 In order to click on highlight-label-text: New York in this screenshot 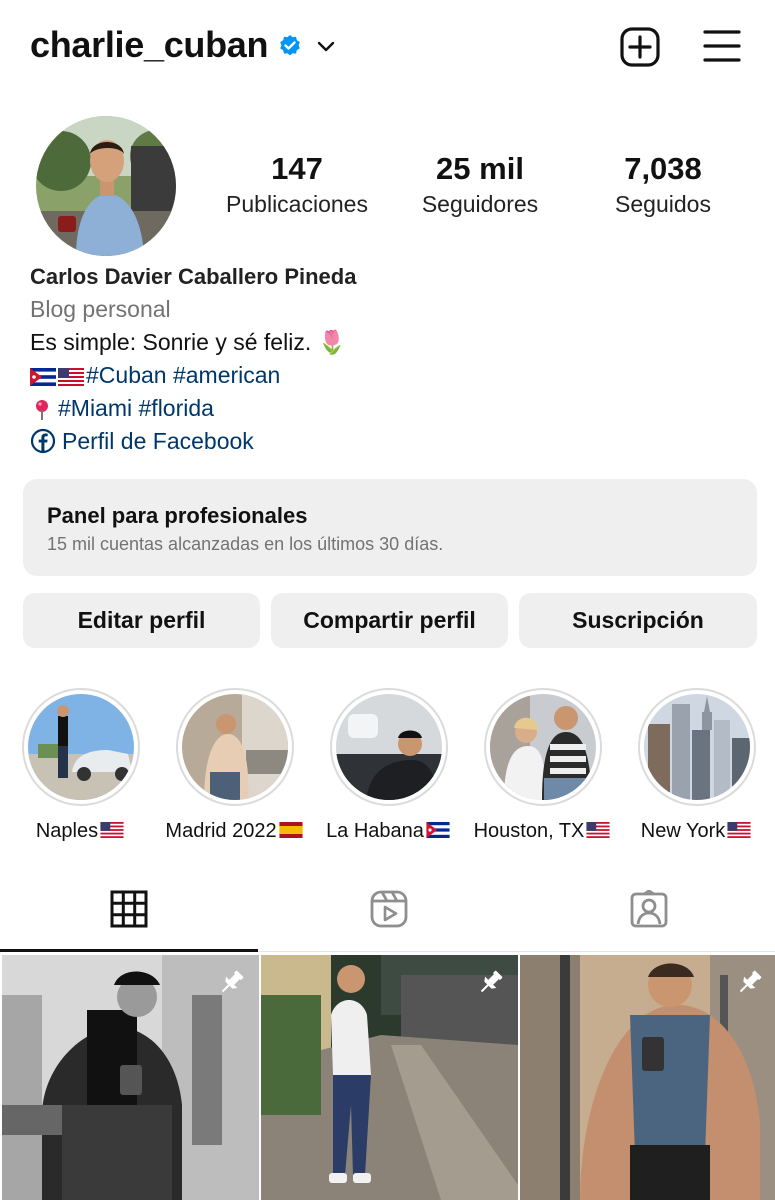, I will do `click(683, 831)`.